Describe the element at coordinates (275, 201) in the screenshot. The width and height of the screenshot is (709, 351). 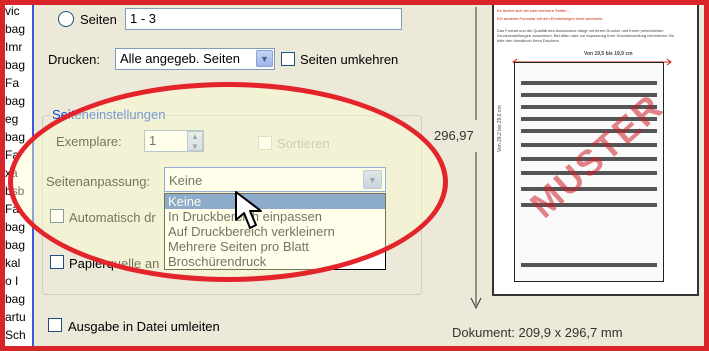
I see `scaling-option: Keine` at that location.